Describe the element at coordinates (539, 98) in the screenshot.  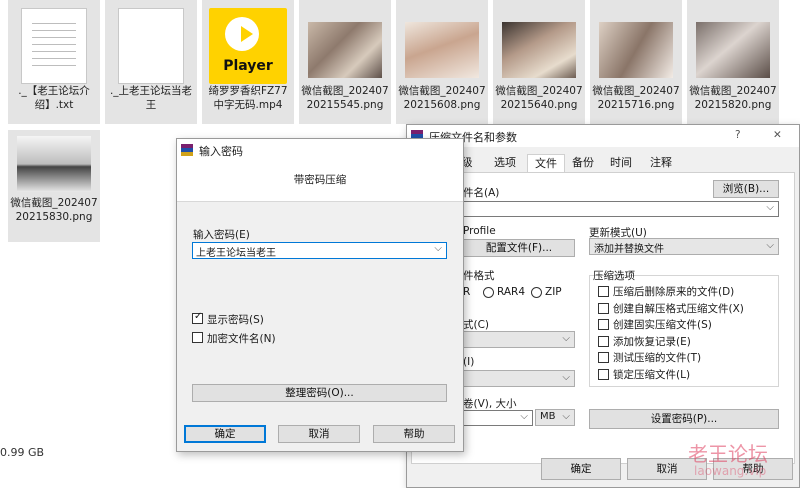
I see `file-name: 微信截图_20240720215640.png` at that location.